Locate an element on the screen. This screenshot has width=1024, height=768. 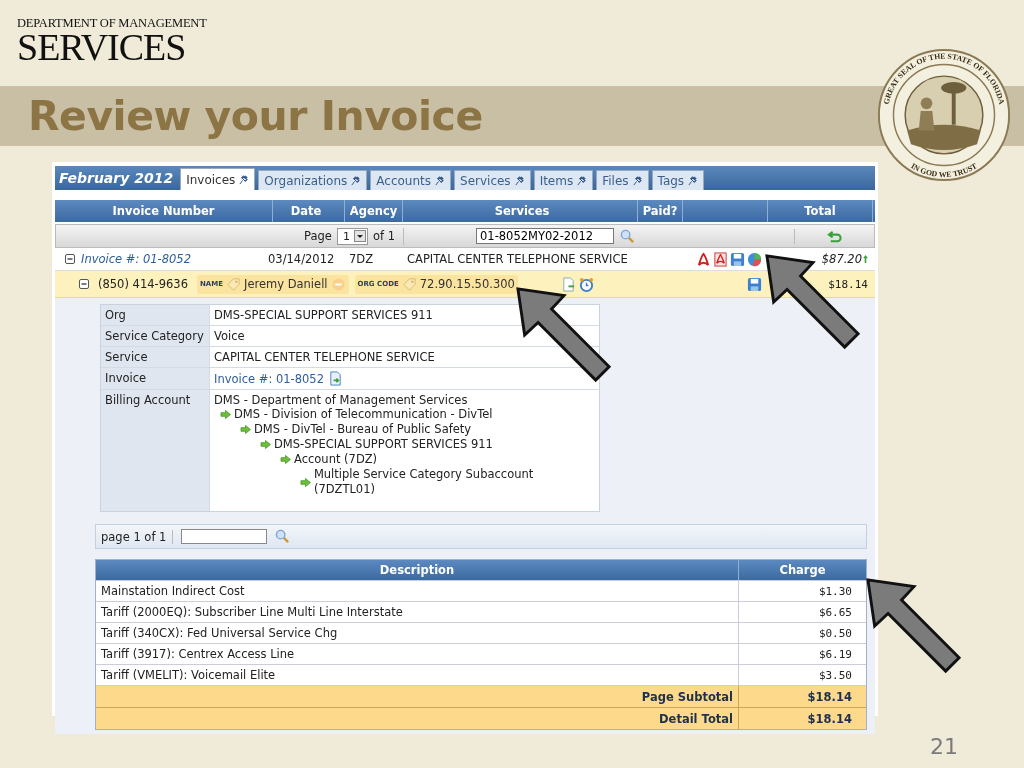
field-label: Billing Account is located at coordinates (155, 450).